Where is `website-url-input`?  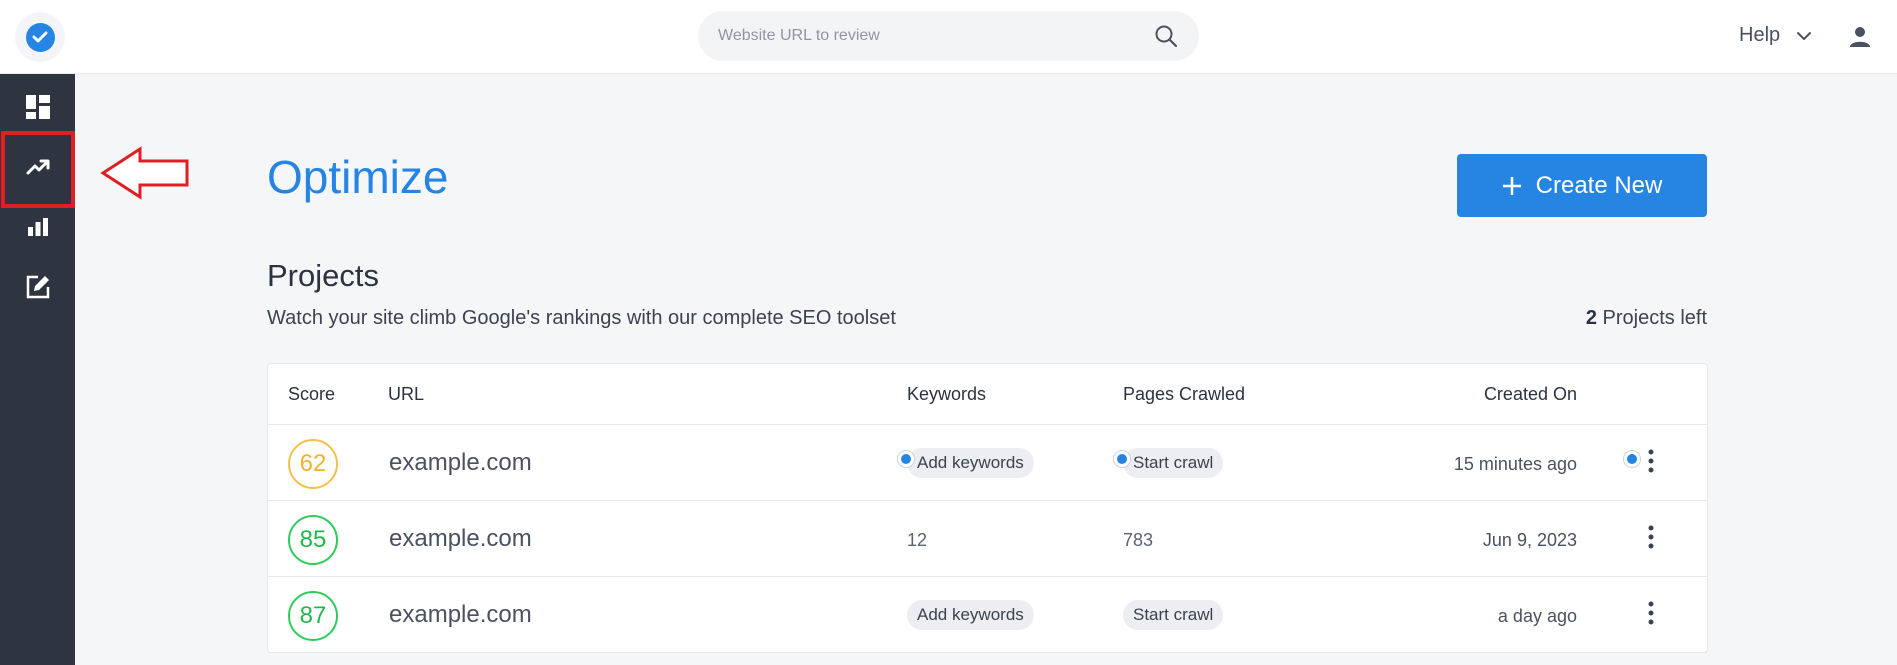
website-url-input is located at coordinates (928, 36).